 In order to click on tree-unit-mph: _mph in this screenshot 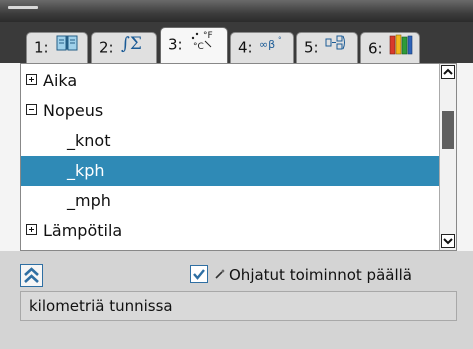, I will do `click(230, 201)`.